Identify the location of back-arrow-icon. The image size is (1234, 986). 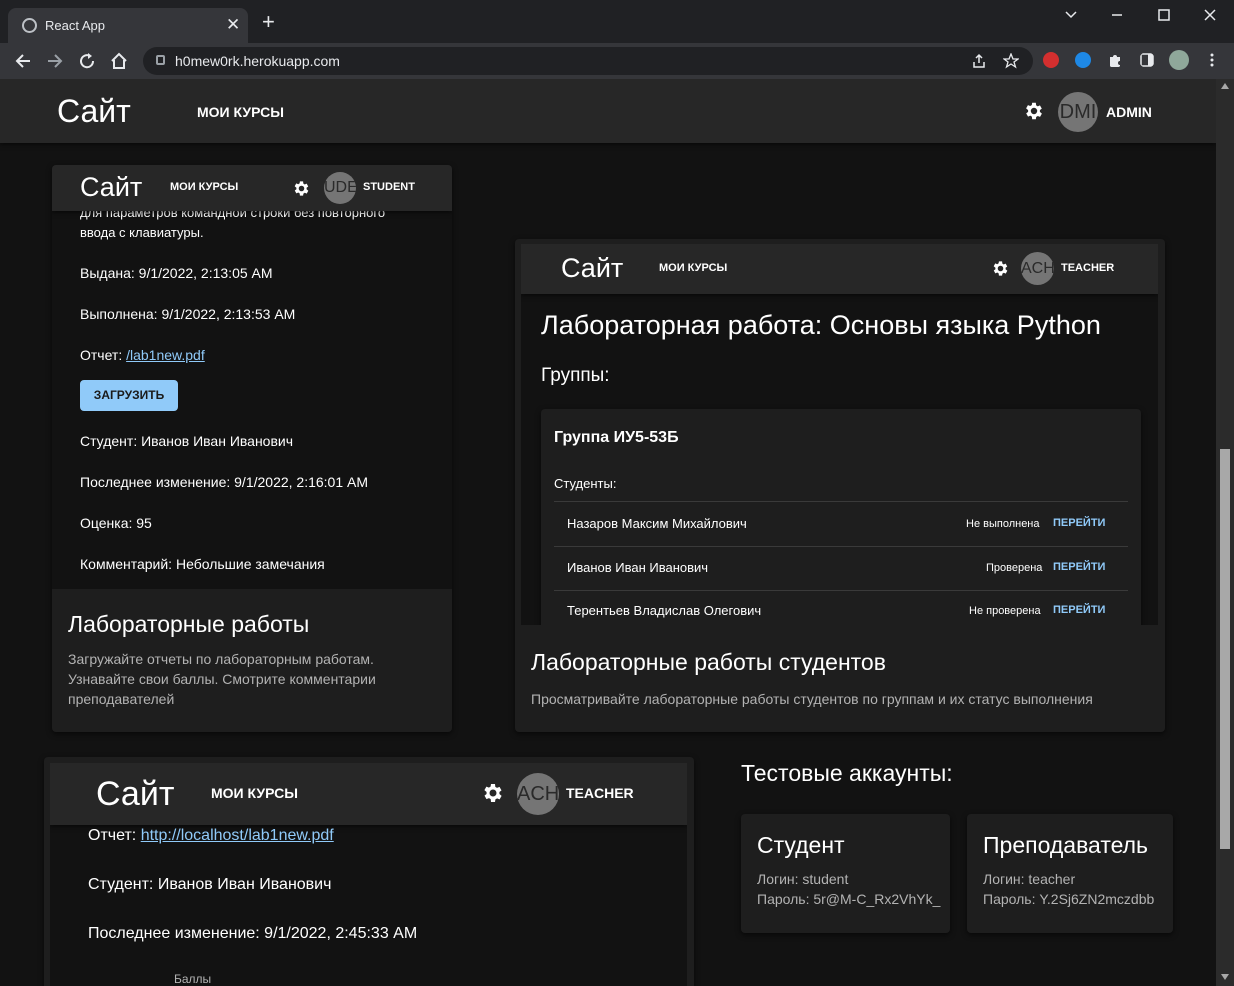
(23, 61).